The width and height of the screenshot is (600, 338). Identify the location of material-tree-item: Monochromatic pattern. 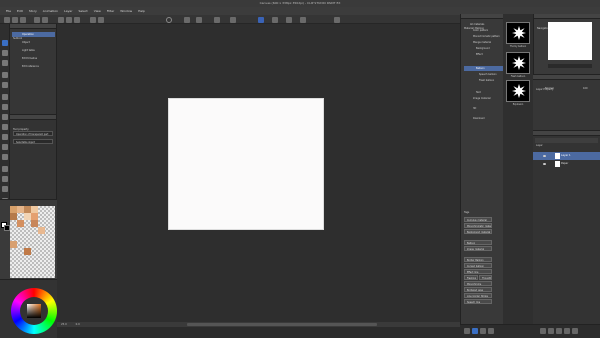
(484, 36).